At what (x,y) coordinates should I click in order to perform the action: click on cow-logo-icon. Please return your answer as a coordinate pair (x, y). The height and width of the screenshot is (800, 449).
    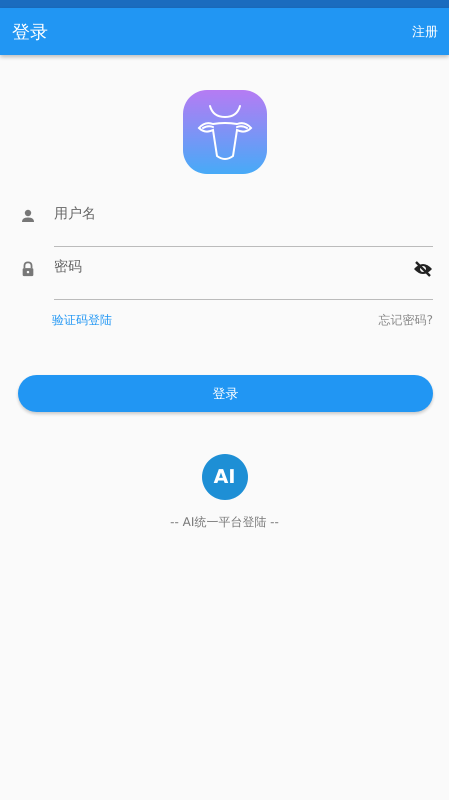
    Looking at the image, I should click on (224, 132).